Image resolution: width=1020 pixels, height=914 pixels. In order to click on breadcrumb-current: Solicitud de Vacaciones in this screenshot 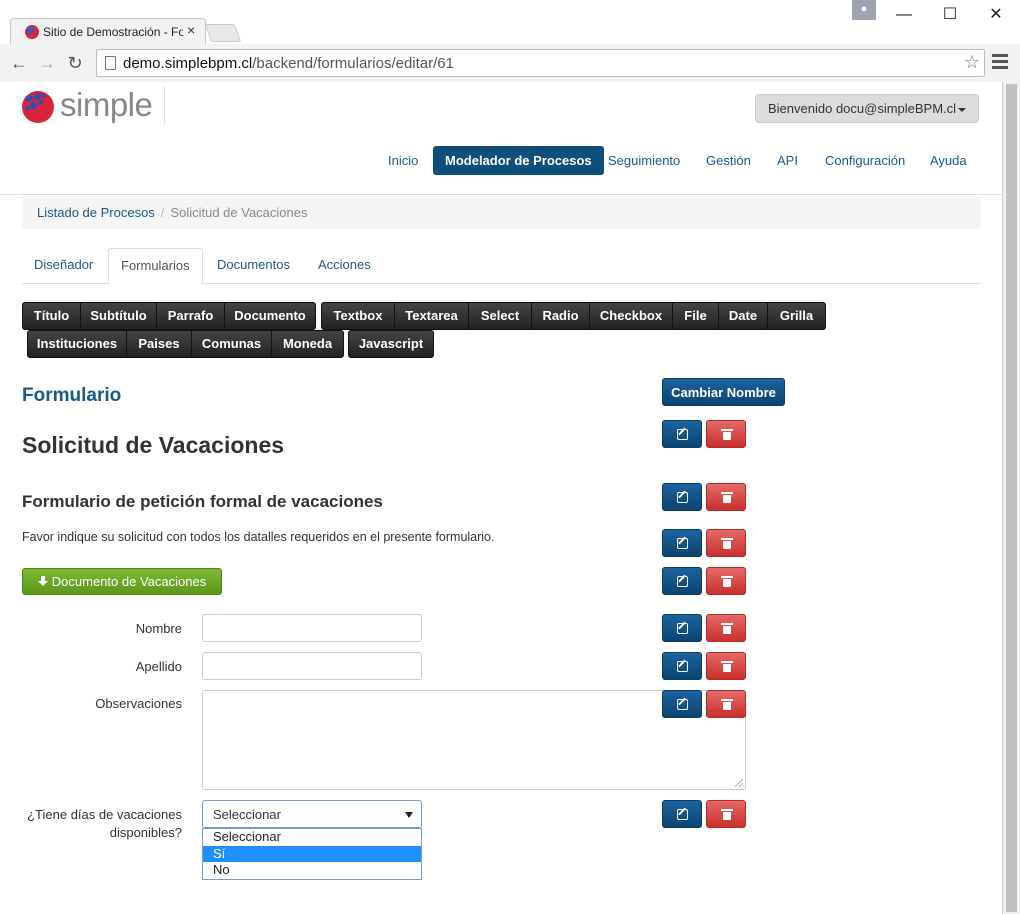, I will do `click(239, 212)`.